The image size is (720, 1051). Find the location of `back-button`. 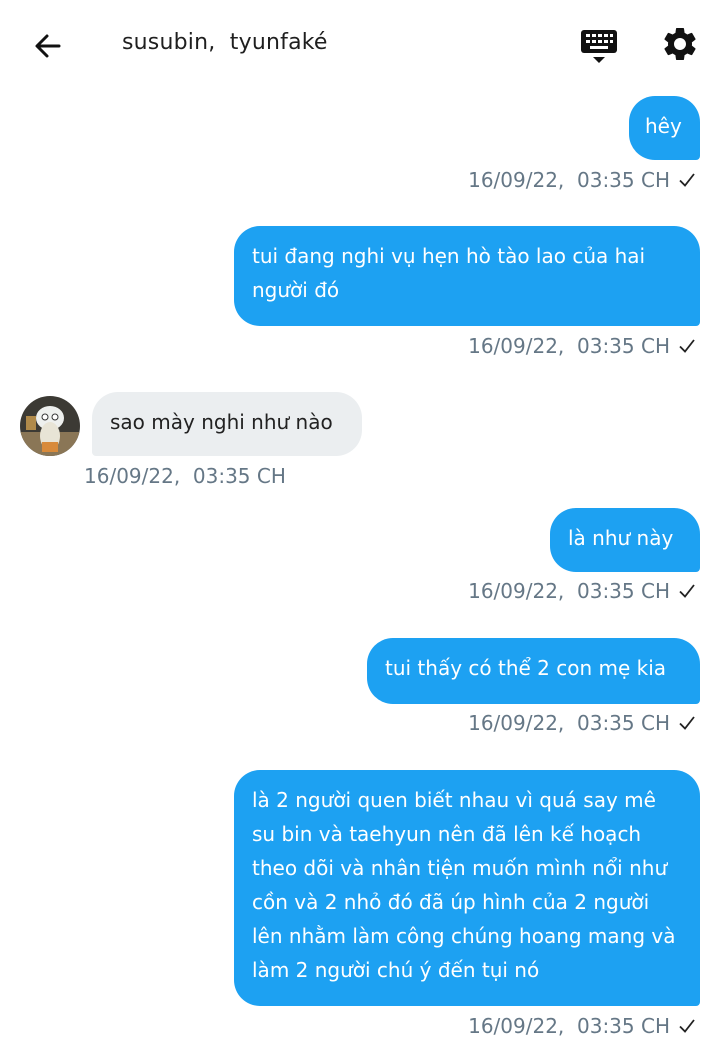

back-button is located at coordinates (48, 46).